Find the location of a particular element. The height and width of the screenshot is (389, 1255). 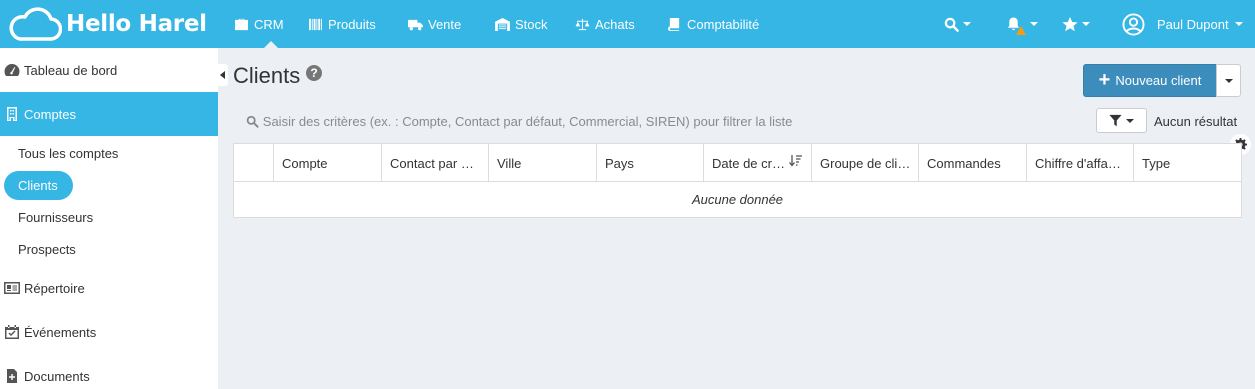

sidebar-item-label: Tableau de bord is located at coordinates (71, 70).